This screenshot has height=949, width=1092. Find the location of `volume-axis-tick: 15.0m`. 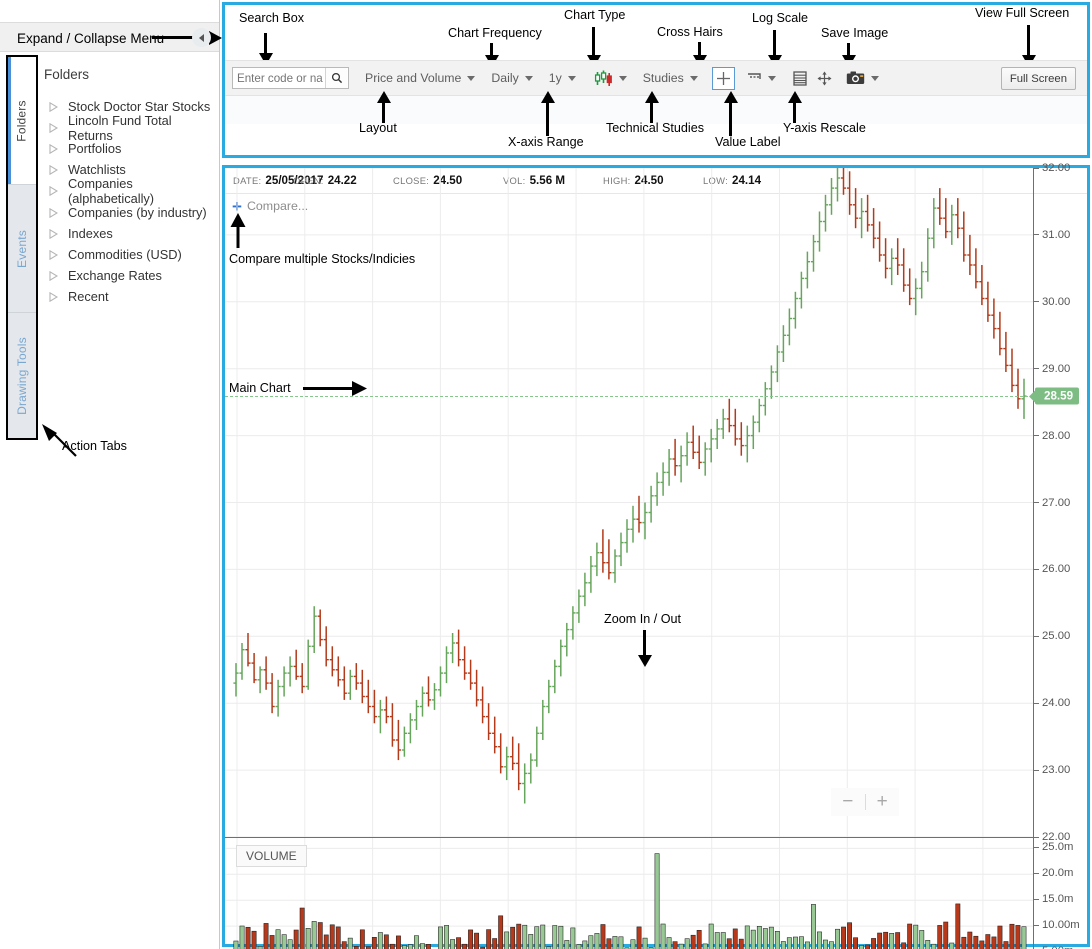

volume-axis-tick: 15.0m is located at coordinates (1053, 899).